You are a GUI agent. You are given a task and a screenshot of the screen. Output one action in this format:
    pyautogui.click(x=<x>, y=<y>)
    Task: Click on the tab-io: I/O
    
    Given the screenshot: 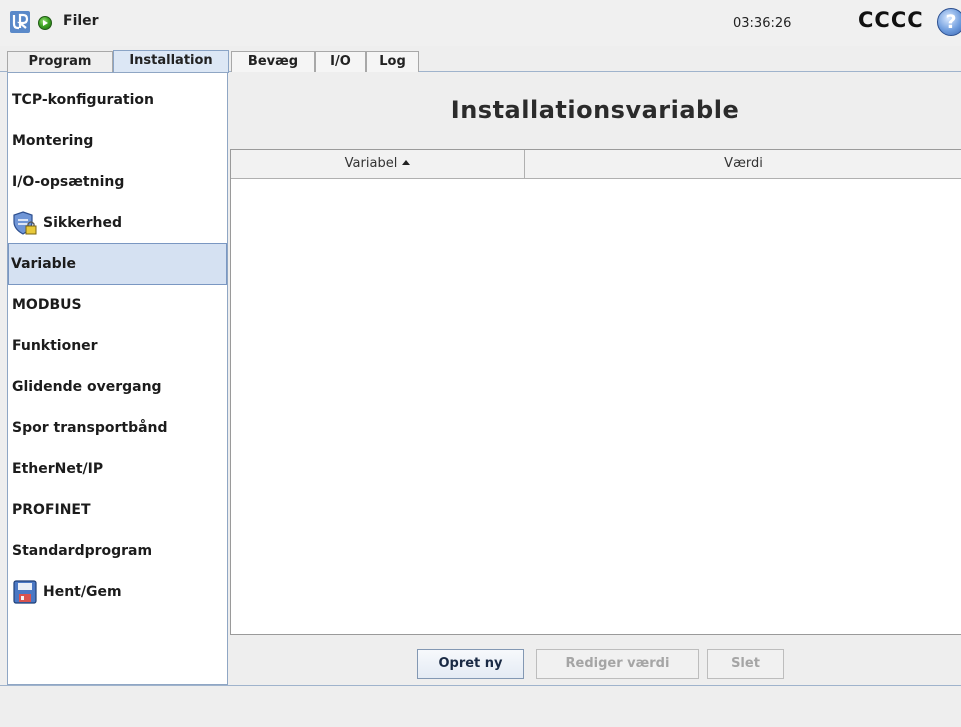 What is the action you would take?
    pyautogui.click(x=340, y=61)
    